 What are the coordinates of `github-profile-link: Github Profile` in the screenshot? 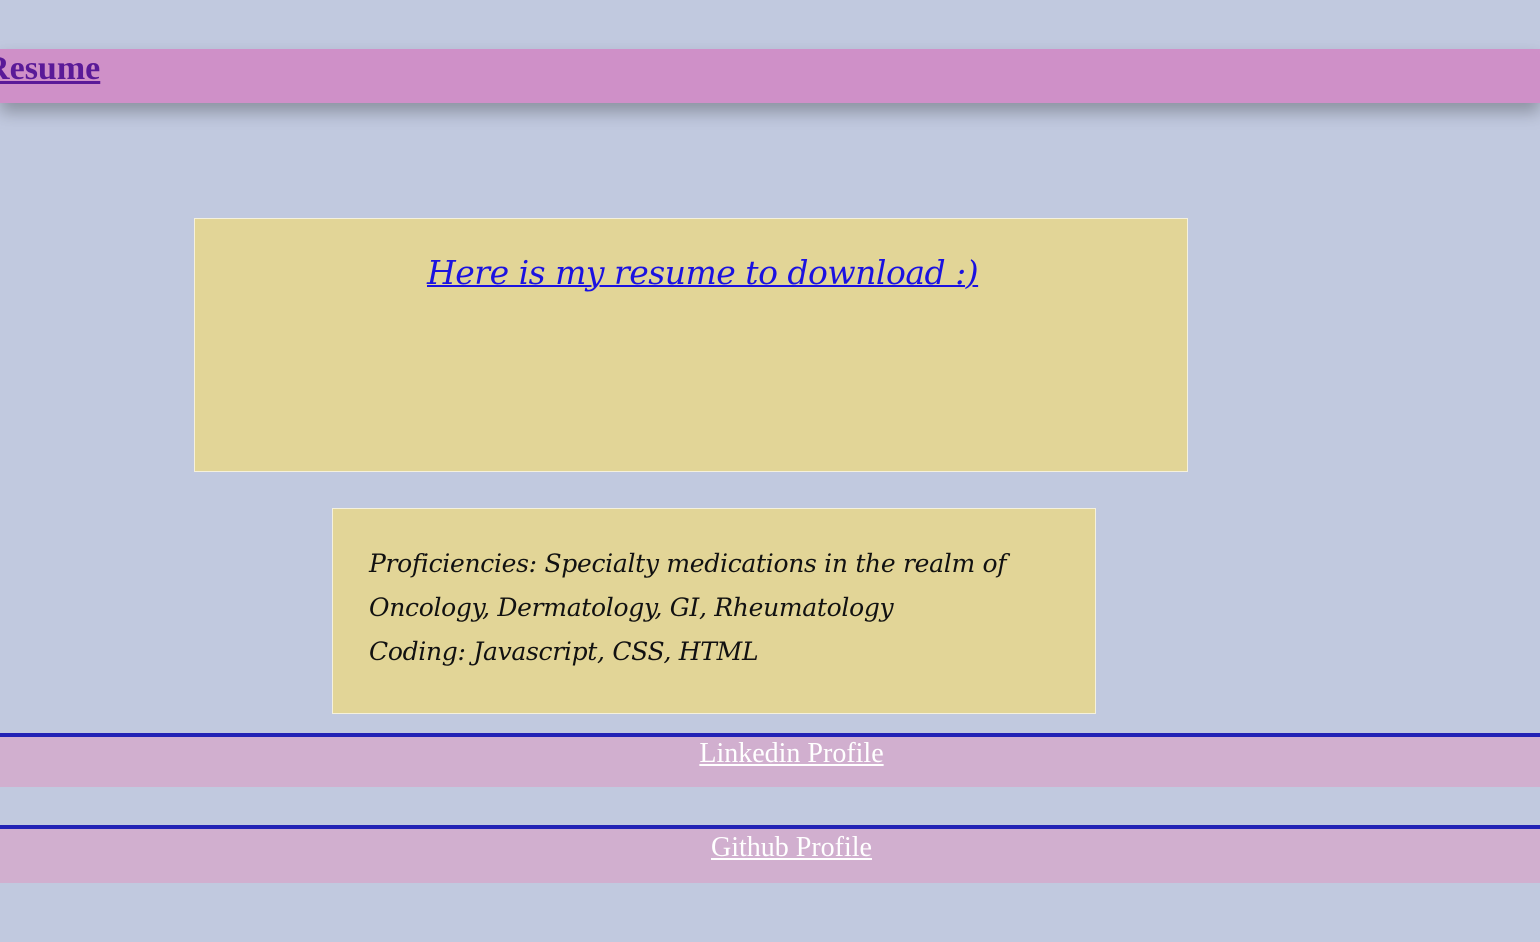 It's located at (770, 848).